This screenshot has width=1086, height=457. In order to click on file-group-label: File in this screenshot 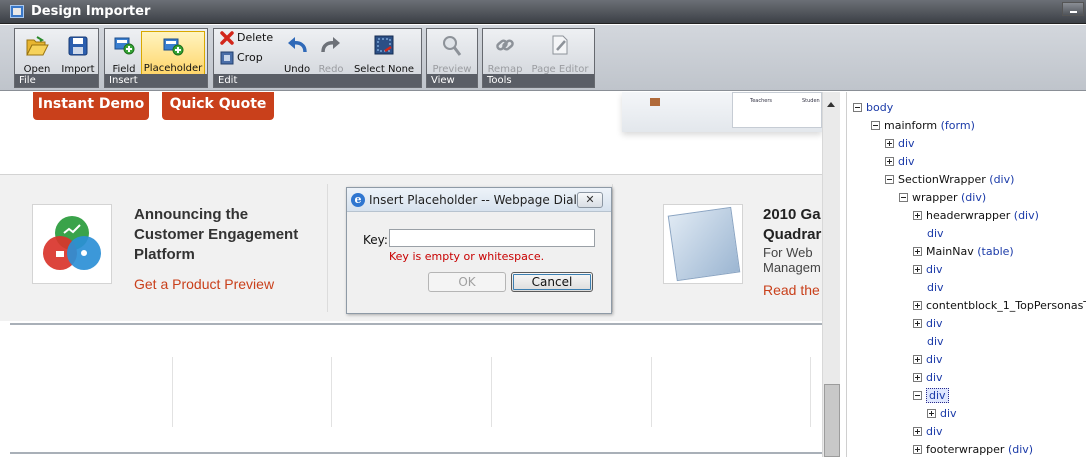, I will do `click(56, 80)`.